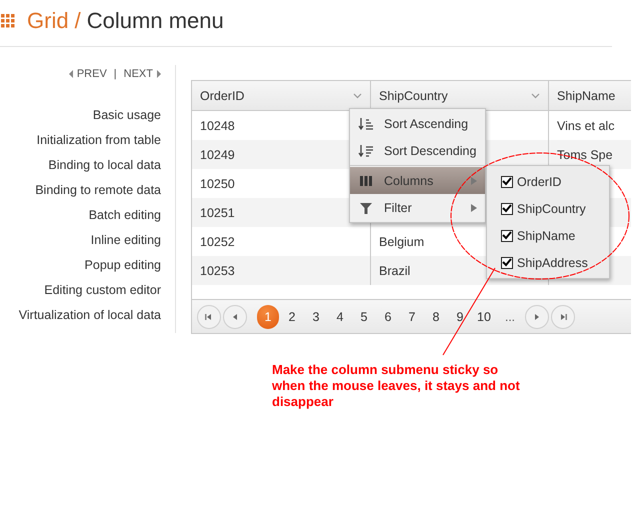  What do you see at coordinates (292, 316) in the screenshot?
I see `page-button: 2` at bounding box center [292, 316].